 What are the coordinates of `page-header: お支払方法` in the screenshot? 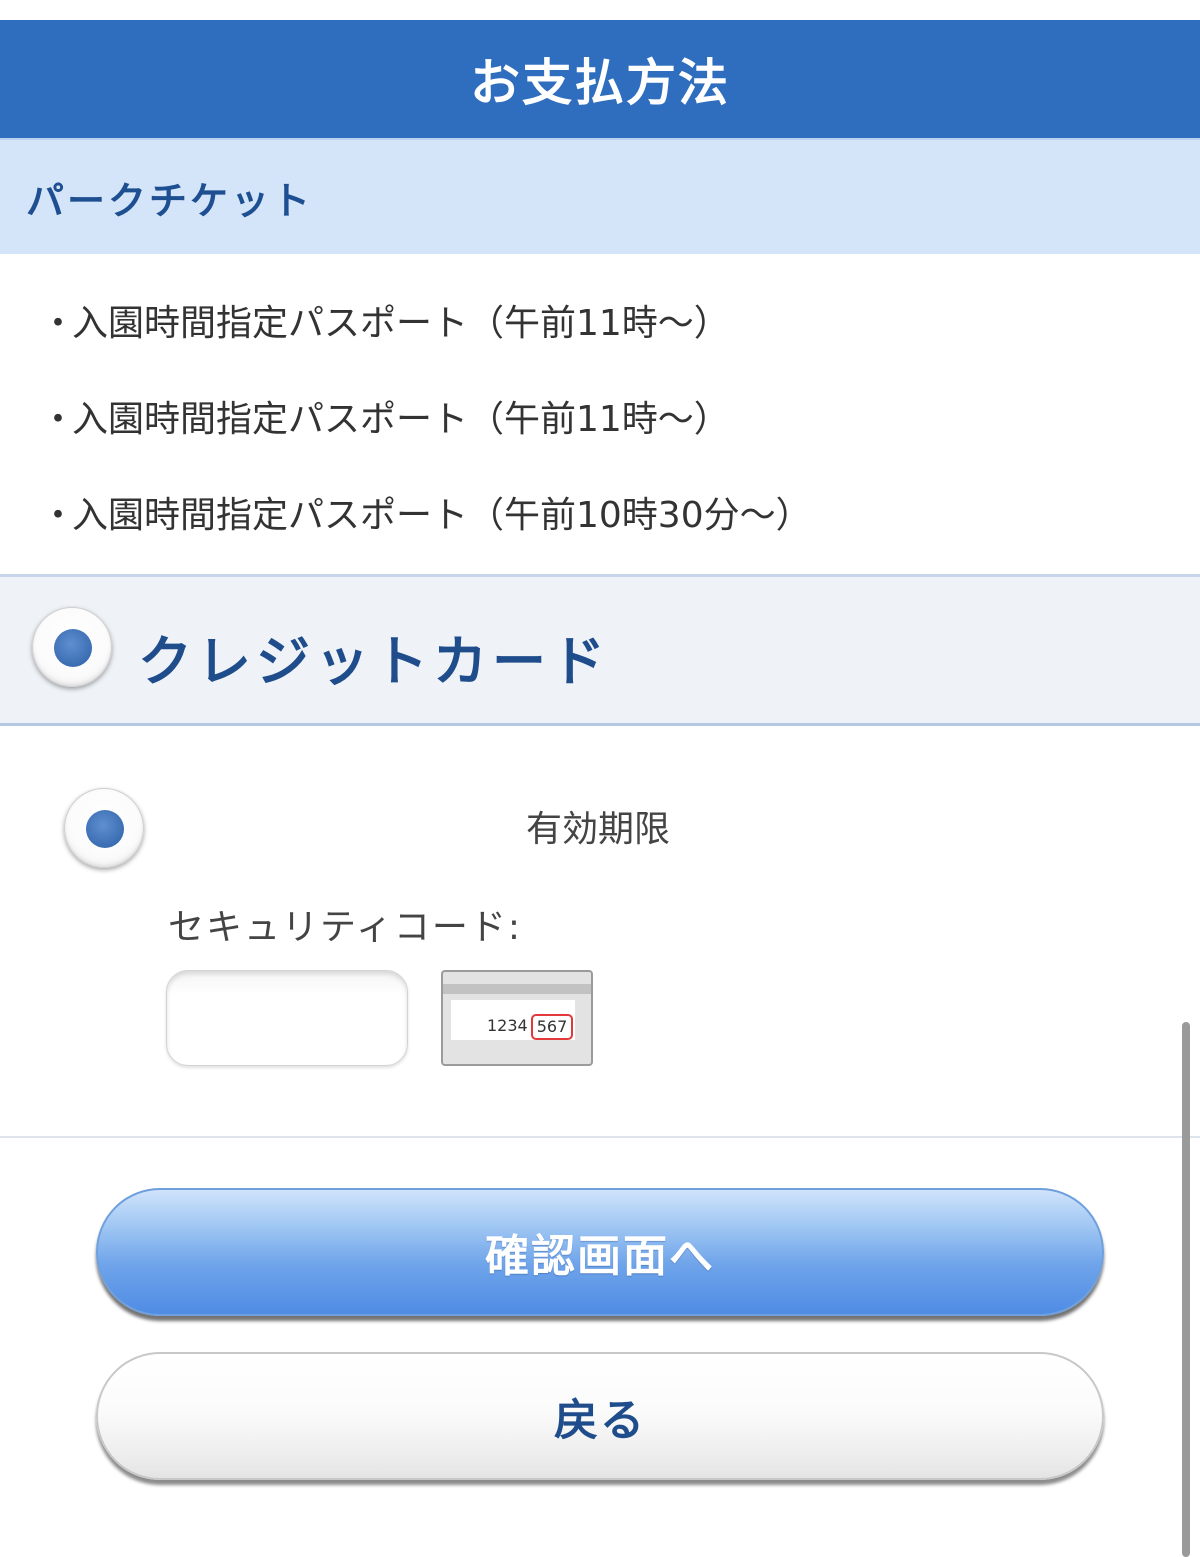 It's located at (600, 79).